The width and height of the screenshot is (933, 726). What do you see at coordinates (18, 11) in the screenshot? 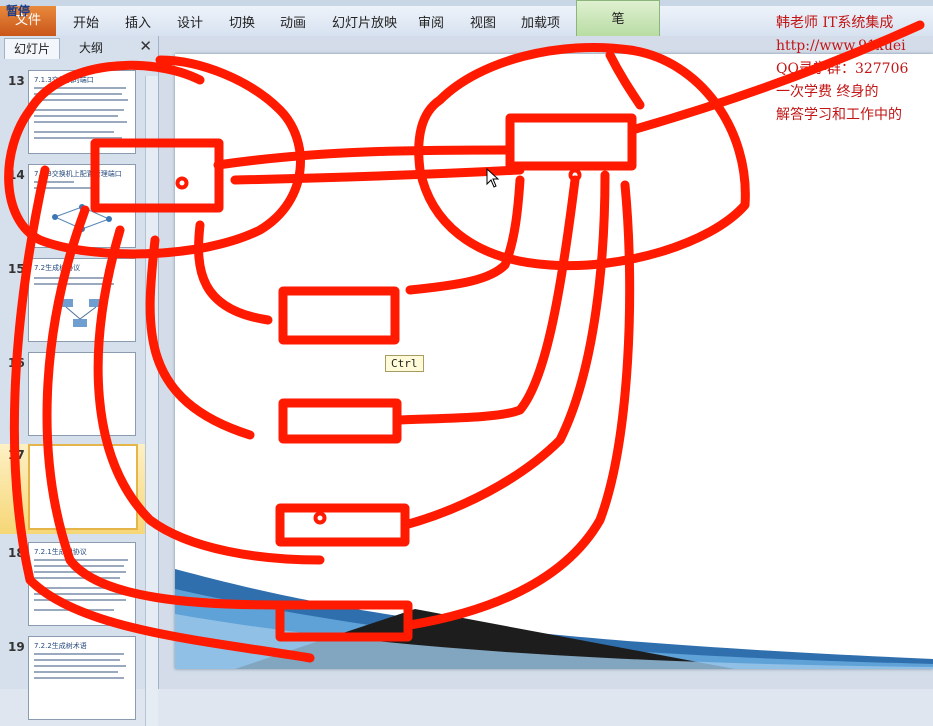
I see `pause-tag: 暂停` at bounding box center [18, 11].